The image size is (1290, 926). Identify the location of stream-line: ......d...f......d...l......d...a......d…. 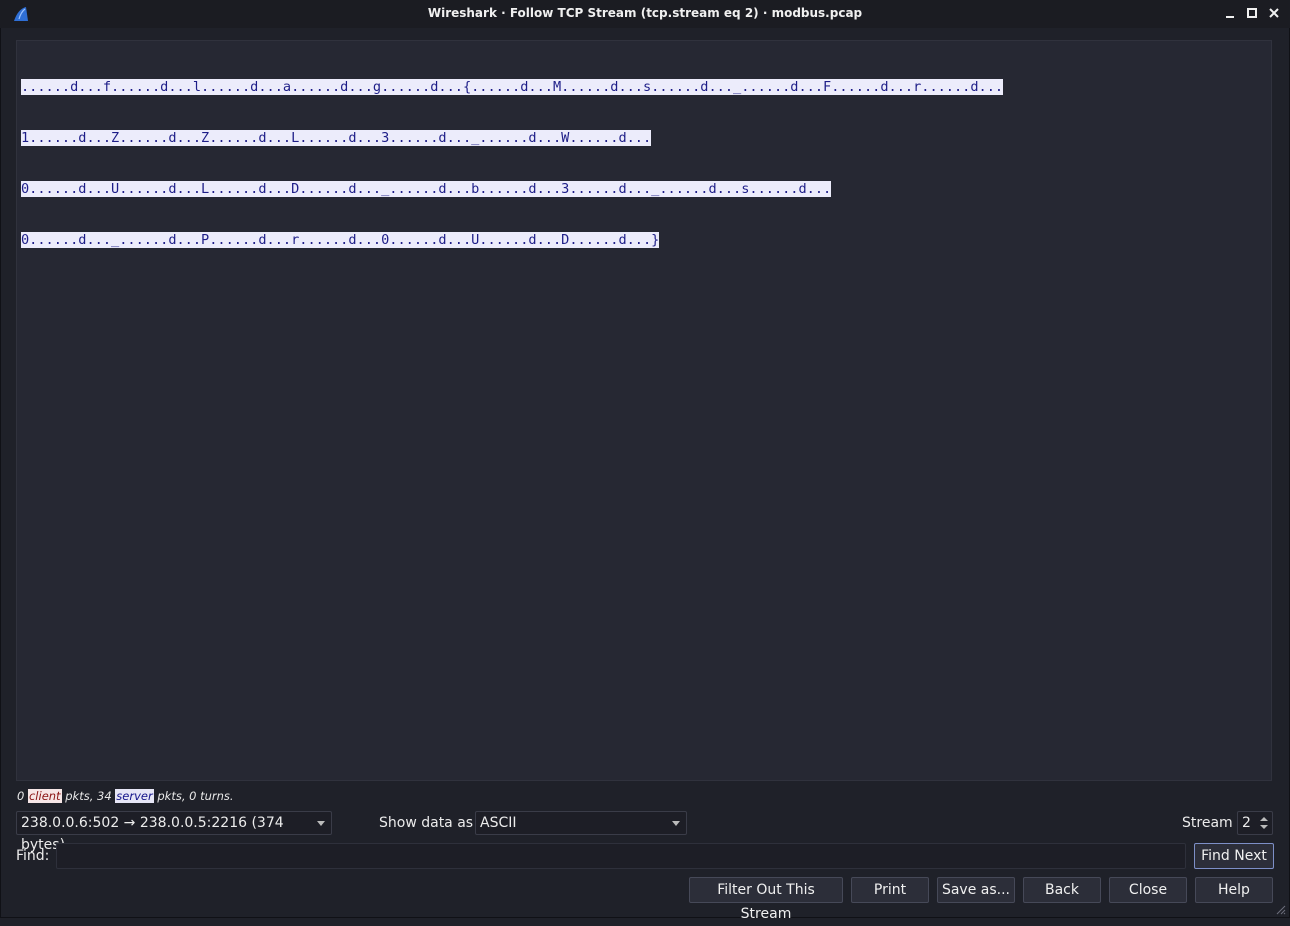
(512, 87).